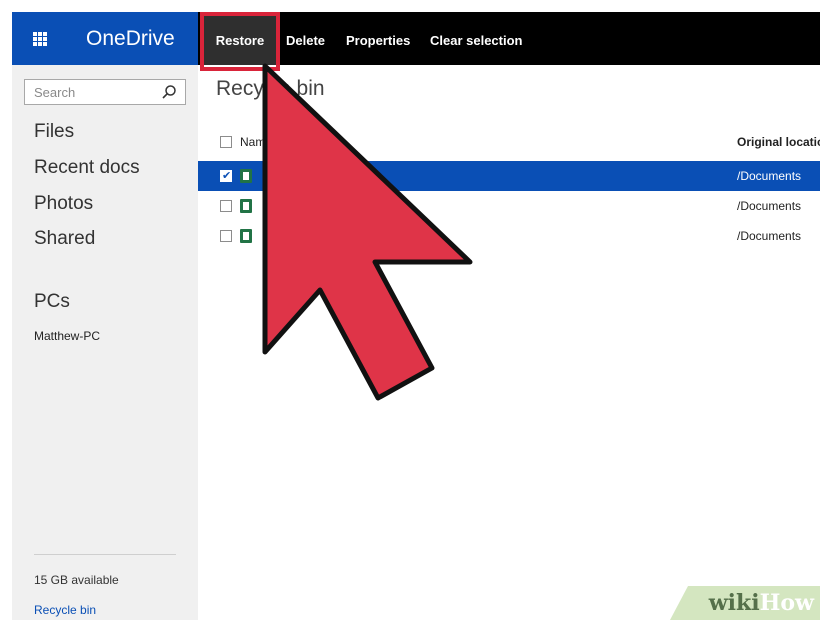  I want to click on search-input: Search, so click(105, 92).